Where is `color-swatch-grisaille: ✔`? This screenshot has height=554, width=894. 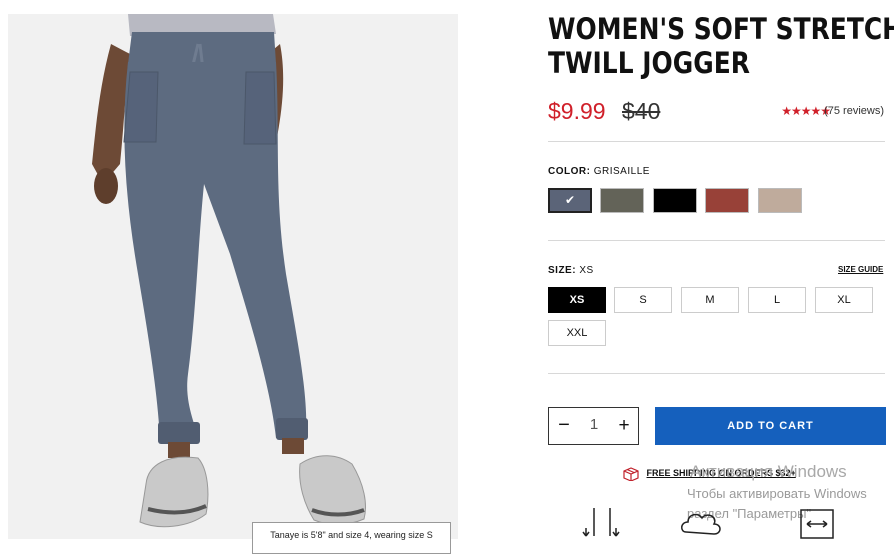
color-swatch-grisaille: ✔ is located at coordinates (570, 200).